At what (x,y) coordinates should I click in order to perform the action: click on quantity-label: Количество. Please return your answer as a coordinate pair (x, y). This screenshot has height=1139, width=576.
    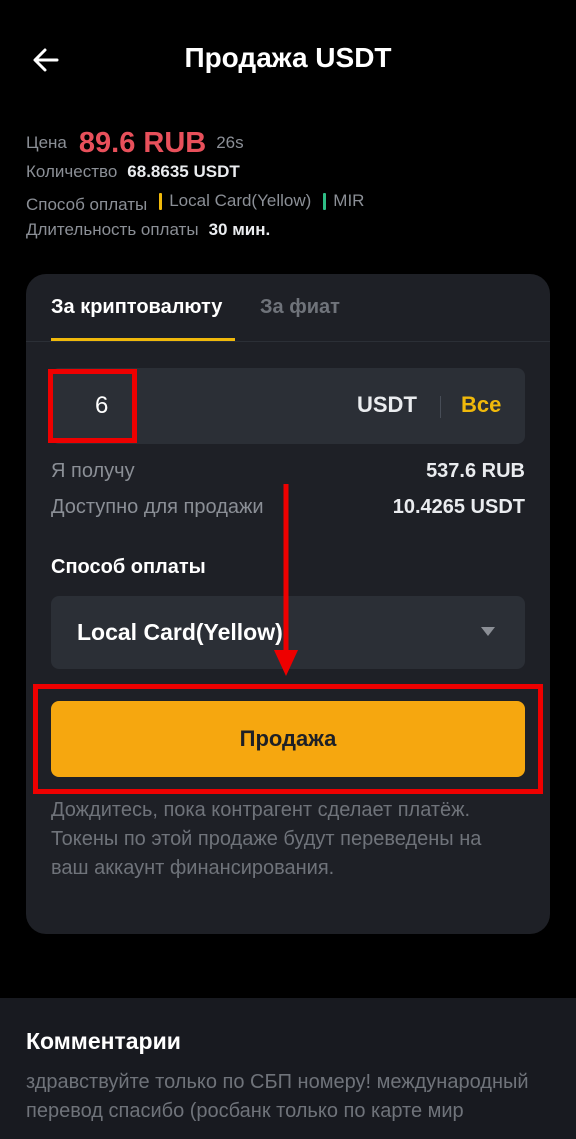
    Looking at the image, I should click on (72, 171).